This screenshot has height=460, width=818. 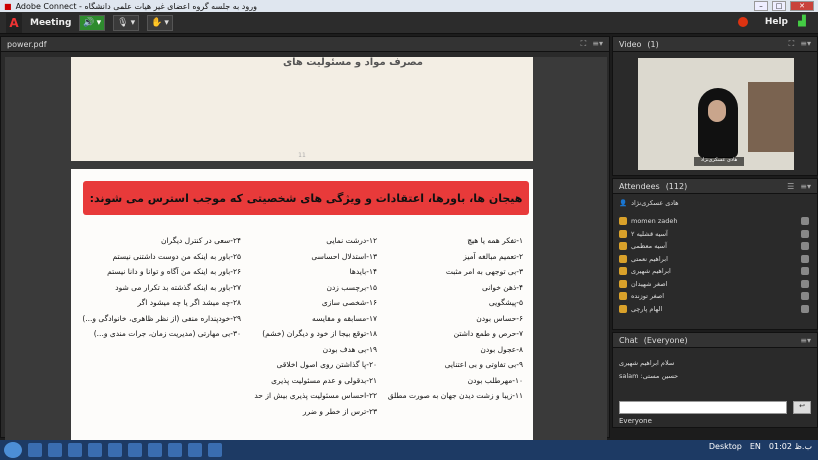 What do you see at coordinates (802, 407) in the screenshot?
I see `chat-send-button: ↩` at bounding box center [802, 407].